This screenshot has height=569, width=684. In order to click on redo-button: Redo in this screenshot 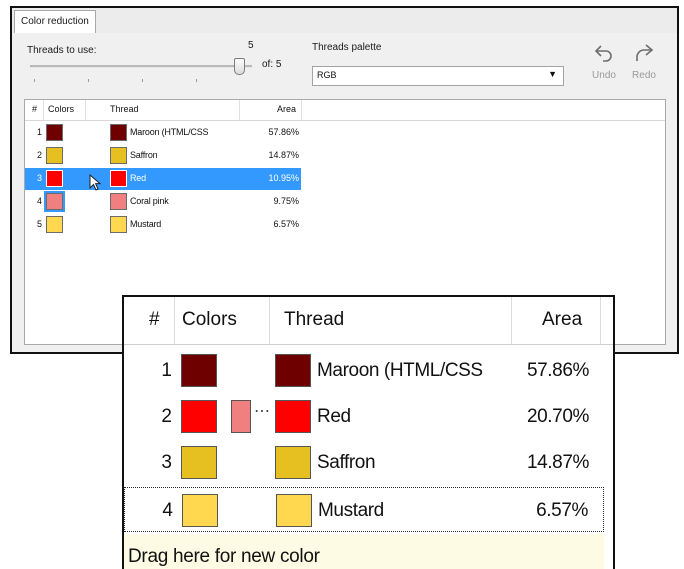, I will do `click(644, 65)`.